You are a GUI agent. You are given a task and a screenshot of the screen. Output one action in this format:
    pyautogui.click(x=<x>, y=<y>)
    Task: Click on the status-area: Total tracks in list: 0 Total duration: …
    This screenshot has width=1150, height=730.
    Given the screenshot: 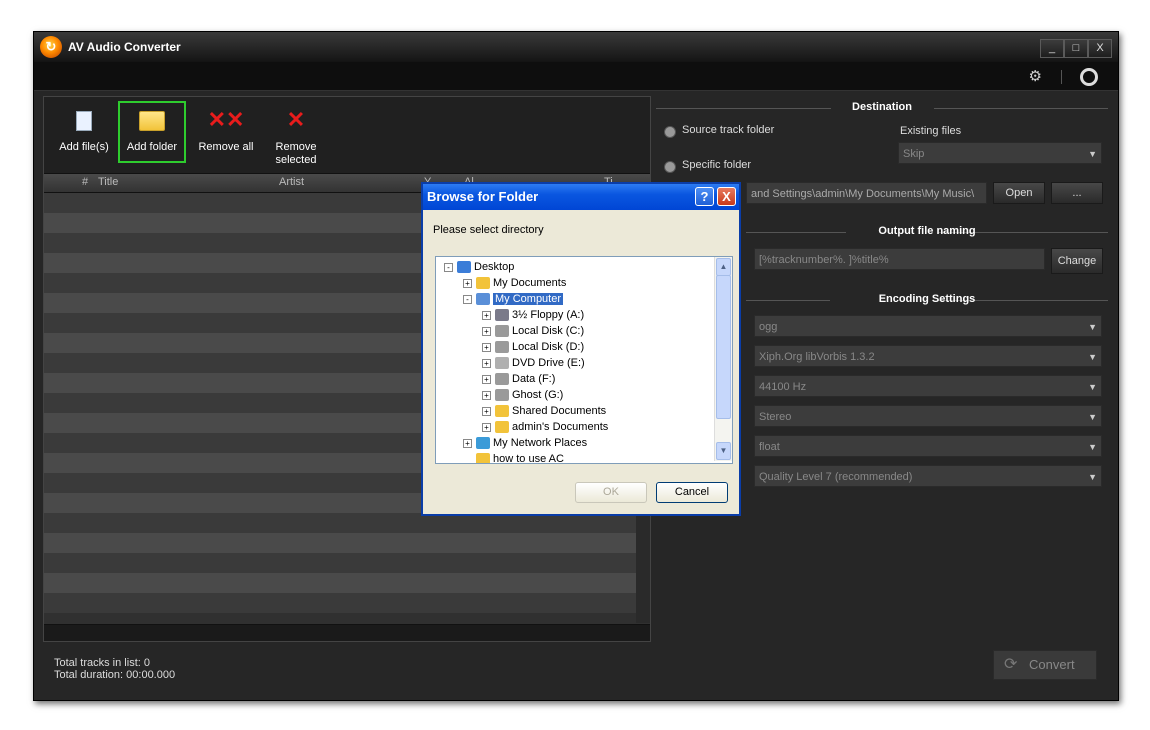 What is the action you would take?
    pyautogui.click(x=114, y=669)
    